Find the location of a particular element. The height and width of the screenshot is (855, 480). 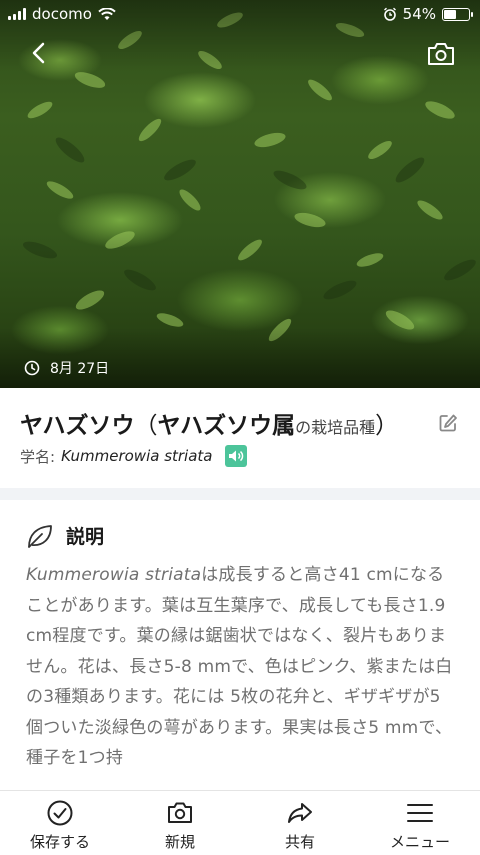

clock-icon is located at coordinates (32, 368).